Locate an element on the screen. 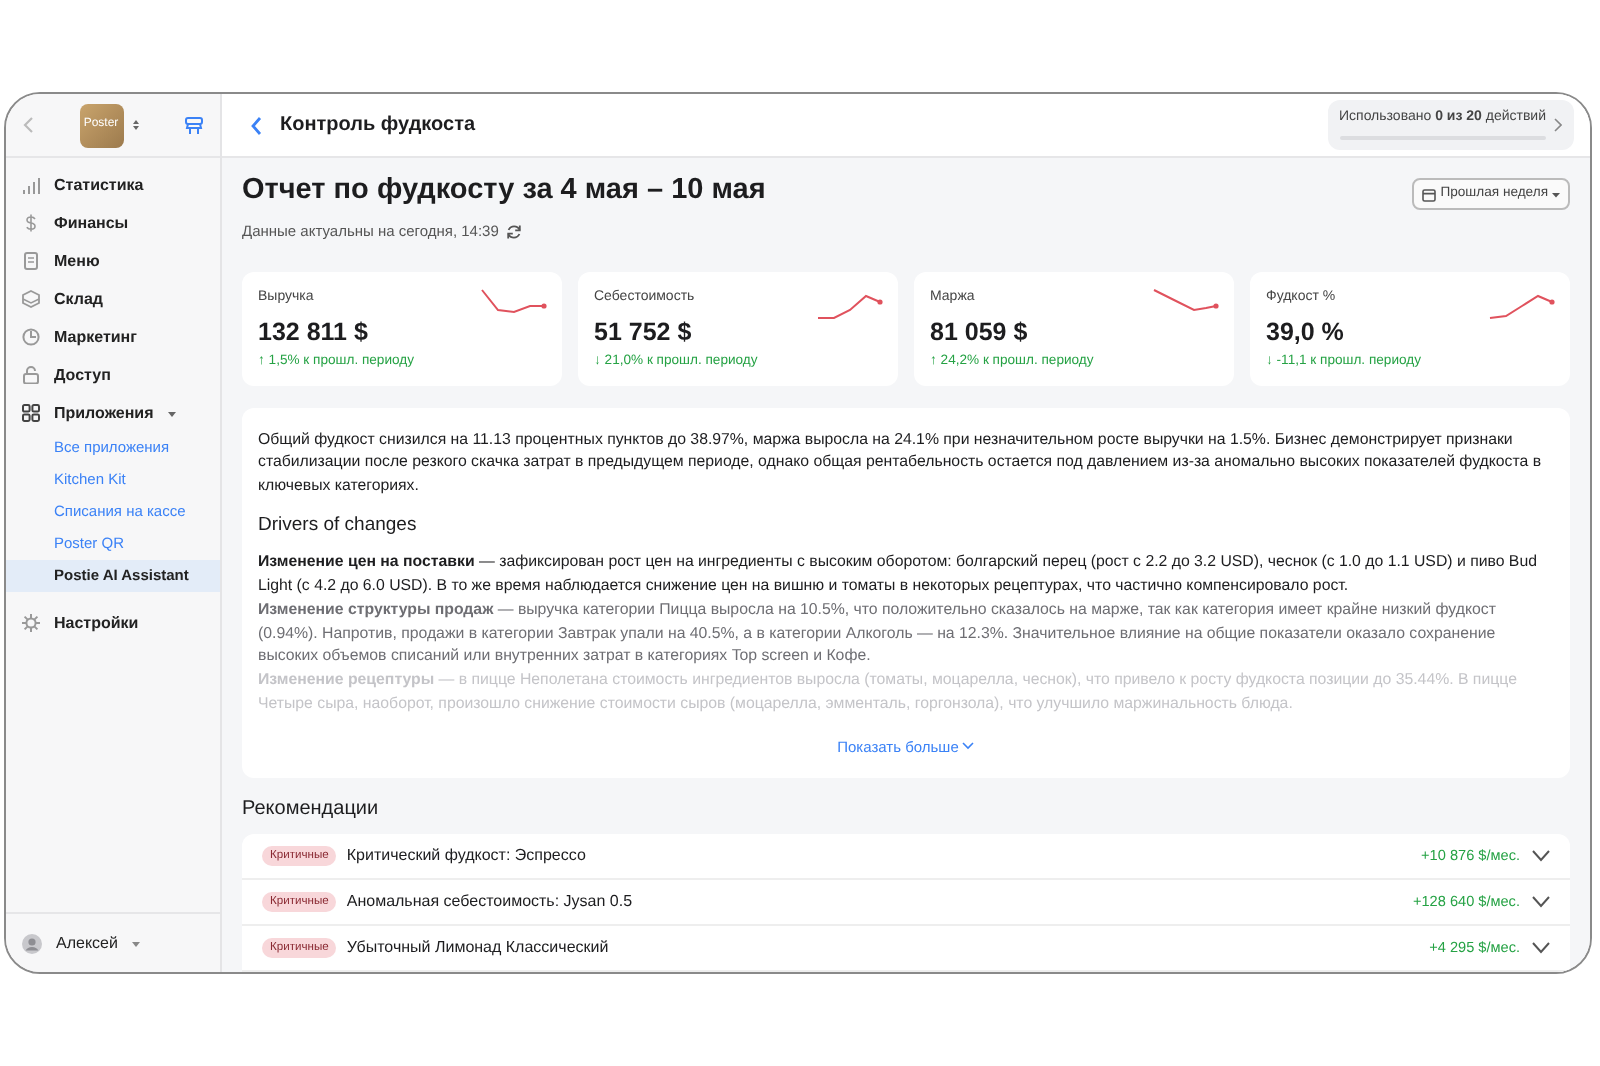  dollar-icon is located at coordinates (31, 223).